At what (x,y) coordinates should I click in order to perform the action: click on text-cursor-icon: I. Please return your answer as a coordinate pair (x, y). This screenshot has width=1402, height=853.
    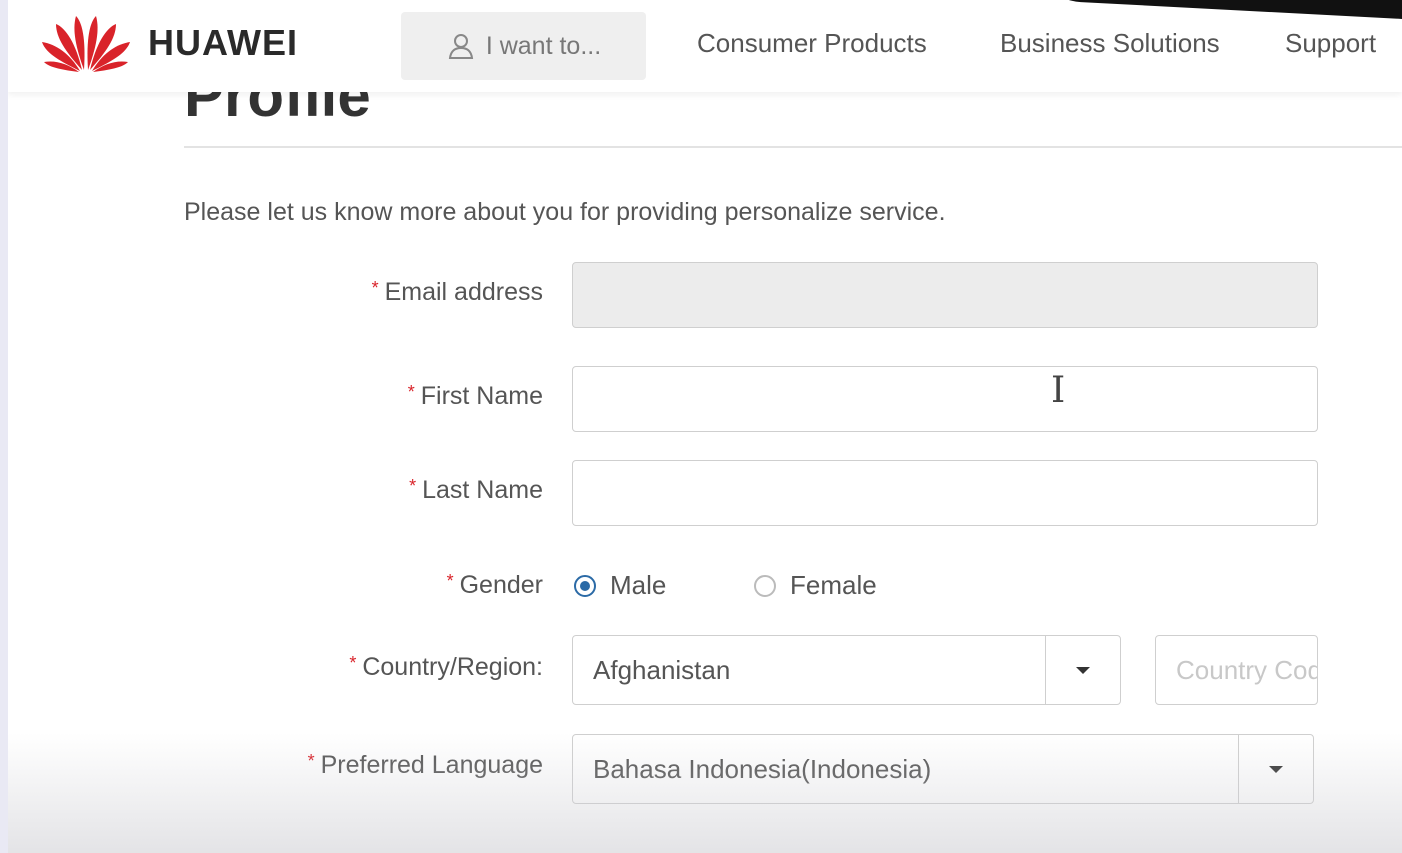
    Looking at the image, I should click on (1058, 390).